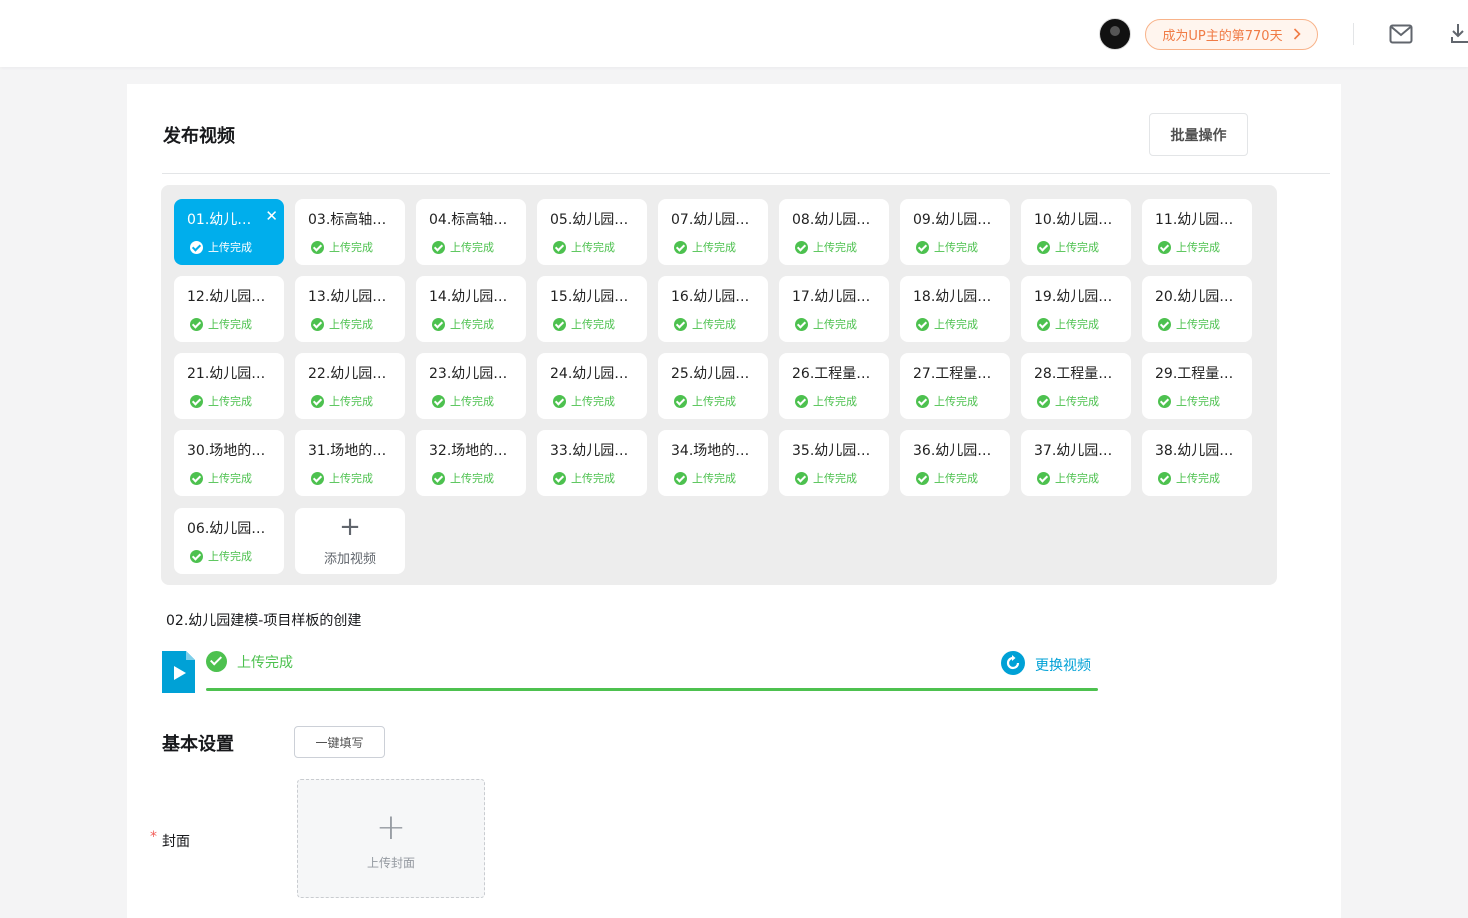  I want to click on up-days-badge: 成为UP主的第770天, so click(1231, 34).